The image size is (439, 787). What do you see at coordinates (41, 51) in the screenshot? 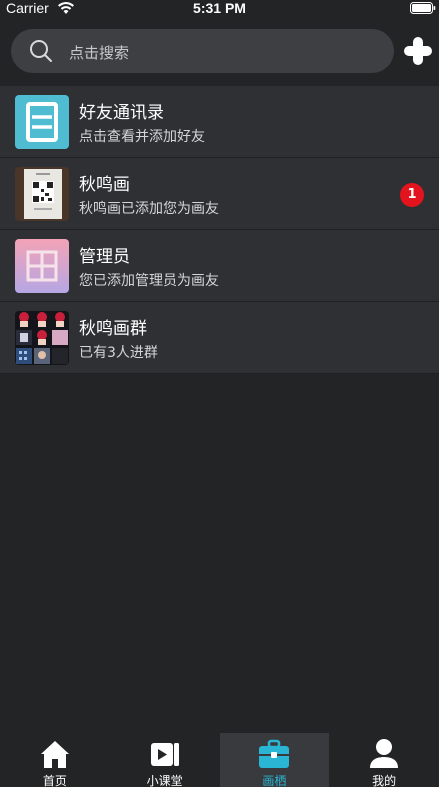
I see `search-icon` at bounding box center [41, 51].